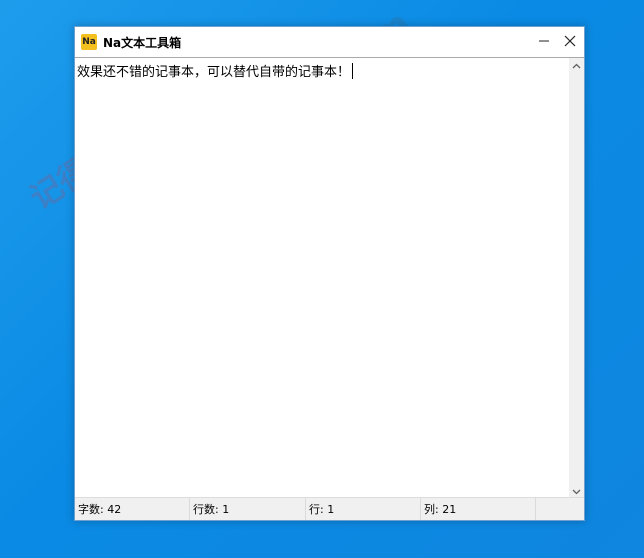 The height and width of the screenshot is (558, 644). I want to click on chevron-down-icon, so click(576, 491).